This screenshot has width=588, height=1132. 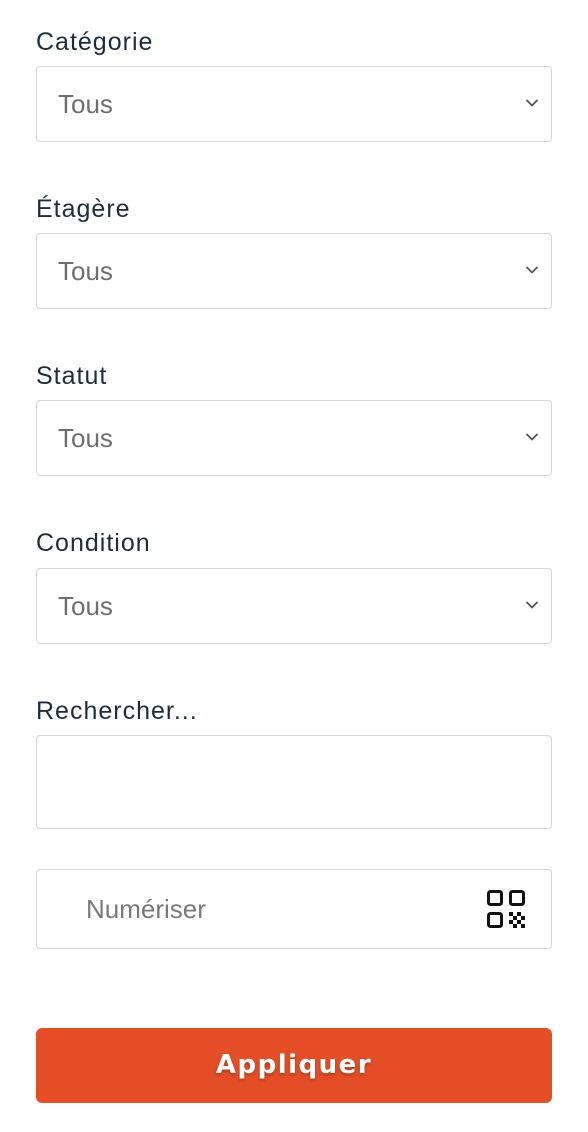 What do you see at coordinates (85, 104) in the screenshot?
I see `category-select-value: Tous` at bounding box center [85, 104].